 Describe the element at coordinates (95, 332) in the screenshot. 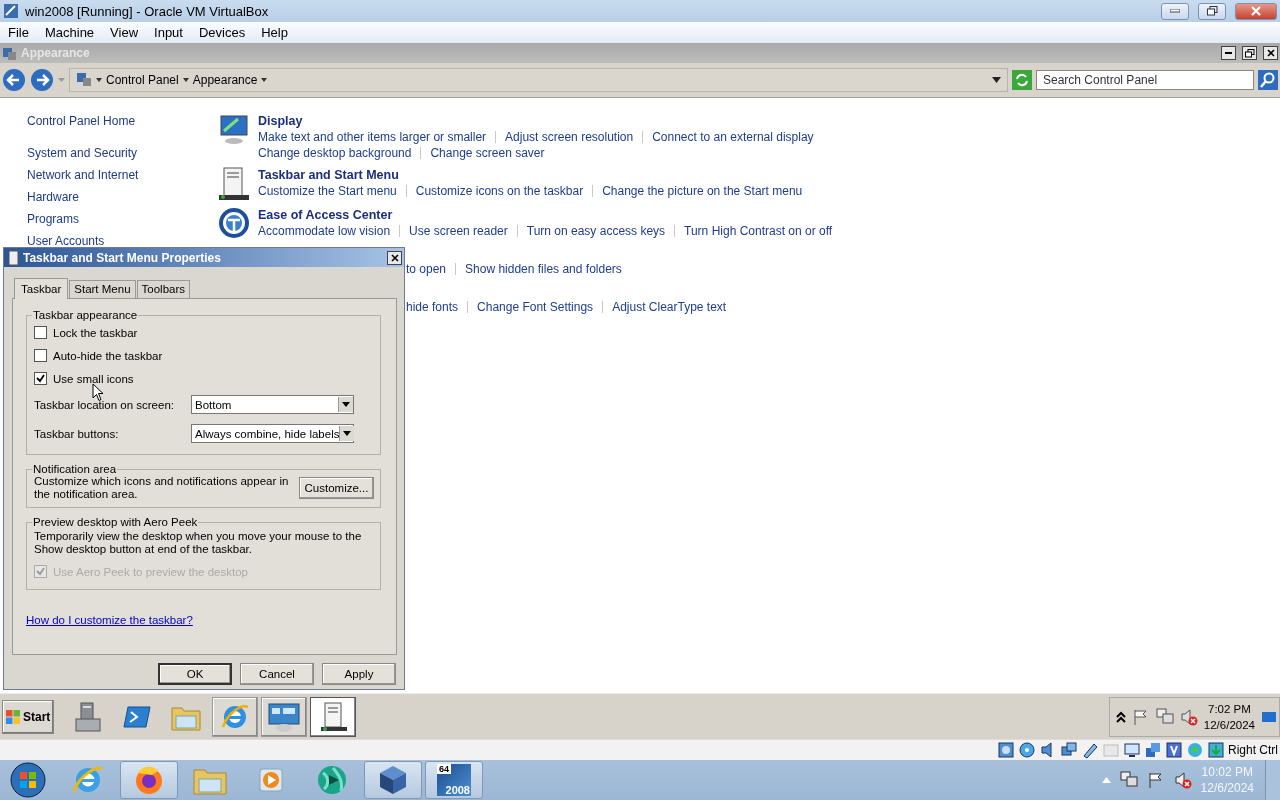

I see `checkbox-label: Lock the taskbar` at that location.